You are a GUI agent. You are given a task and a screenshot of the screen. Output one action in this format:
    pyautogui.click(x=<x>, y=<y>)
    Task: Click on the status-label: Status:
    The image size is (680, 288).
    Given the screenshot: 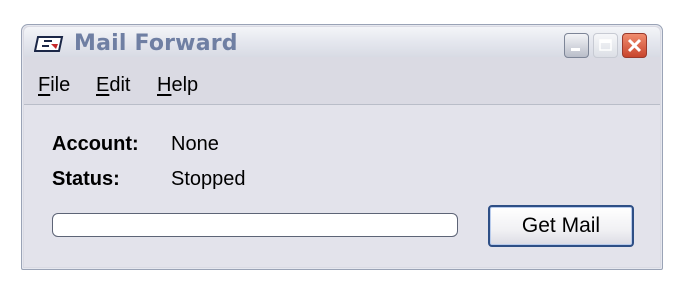 What is the action you would take?
    pyautogui.click(x=86, y=179)
    